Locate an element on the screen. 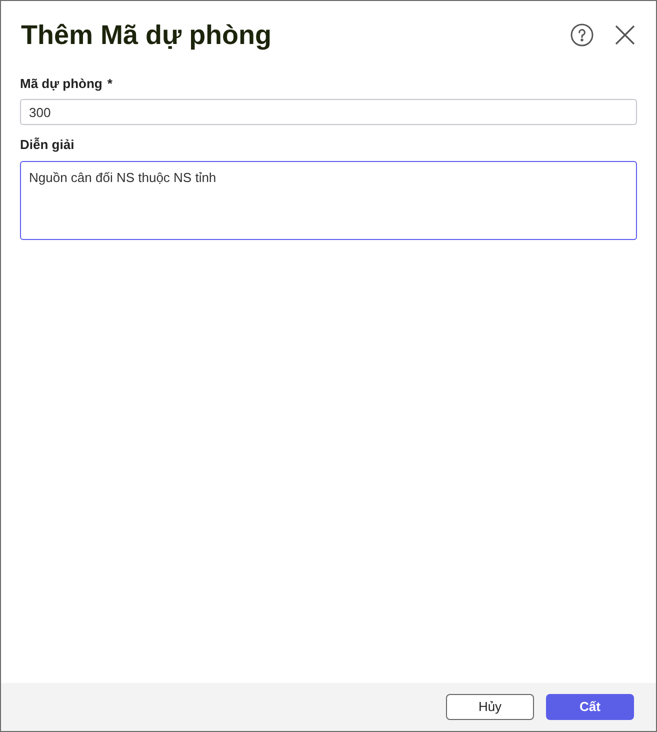  close-icon is located at coordinates (625, 35).